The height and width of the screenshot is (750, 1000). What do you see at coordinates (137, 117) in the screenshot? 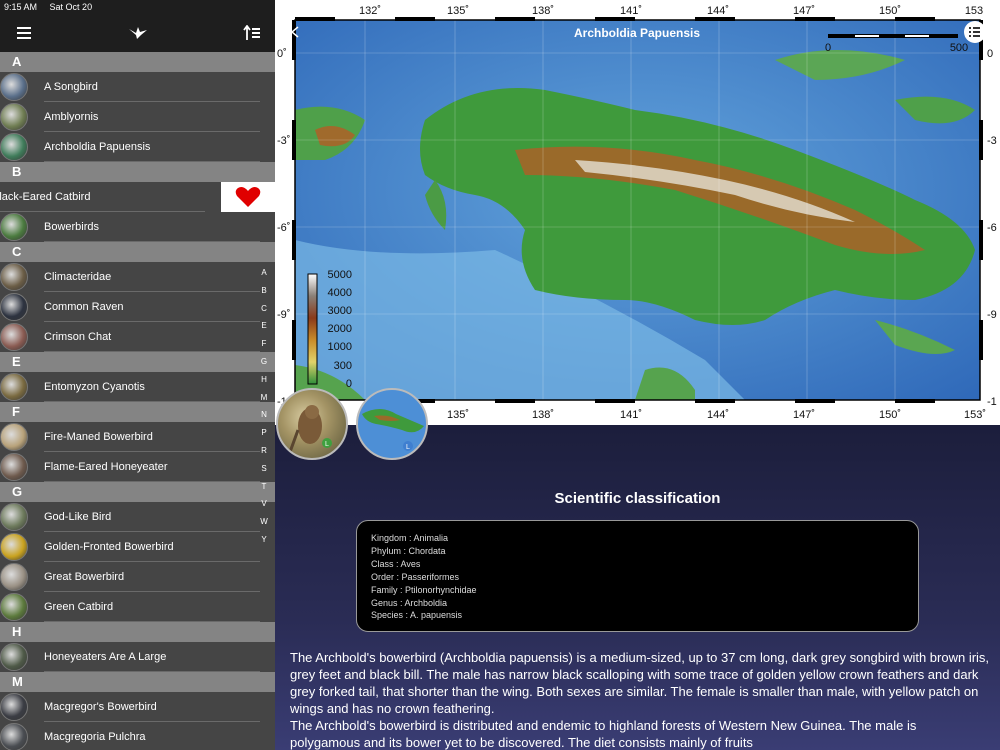
I see `species-row: Amblyornis` at bounding box center [137, 117].